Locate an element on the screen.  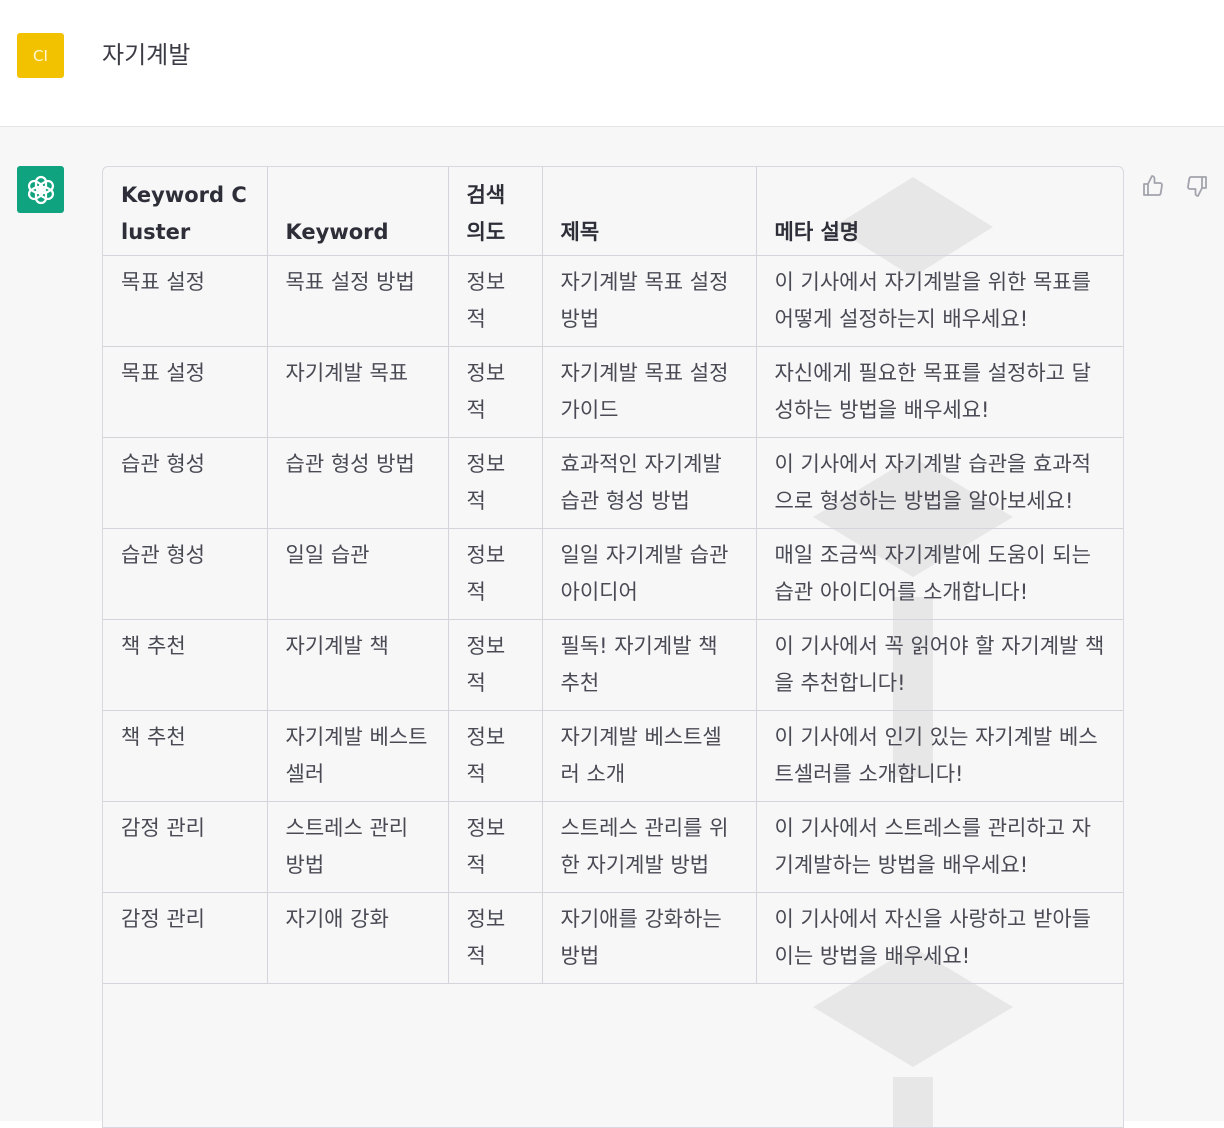
cell-keyword: 자기계발 목표 is located at coordinates (357, 392).